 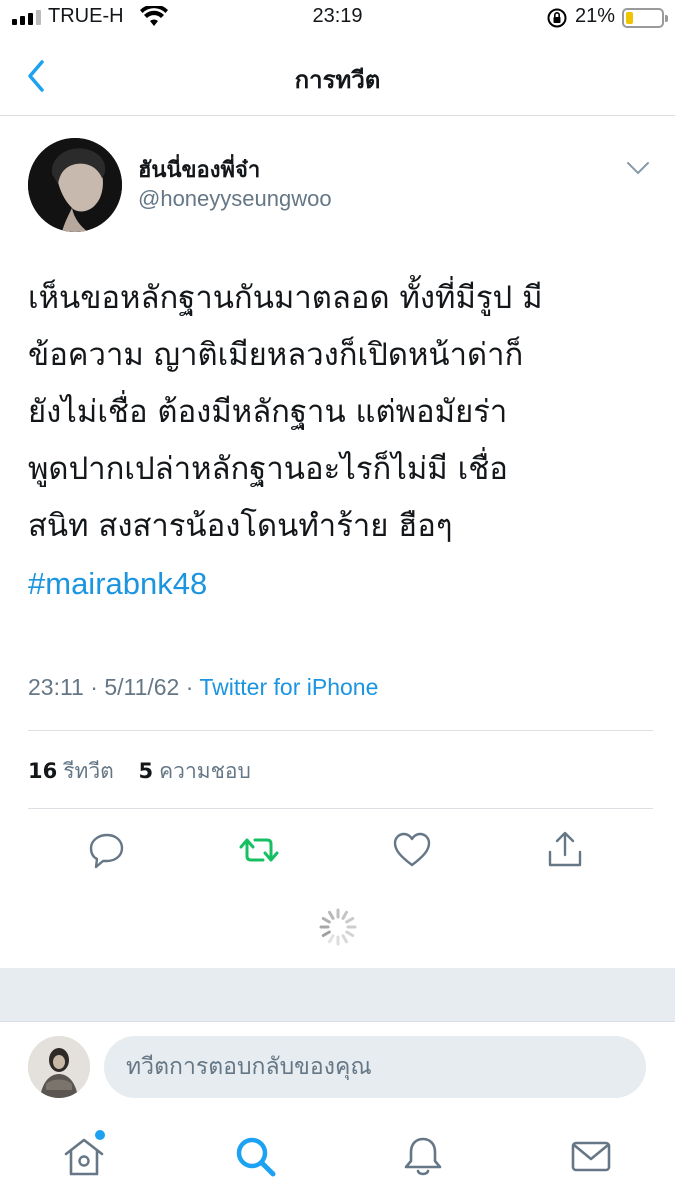 I want to click on tweet-line: ข้อความ ญาติเมียหลวงก็เปิดหน้าด่าก็, so click(x=276, y=355).